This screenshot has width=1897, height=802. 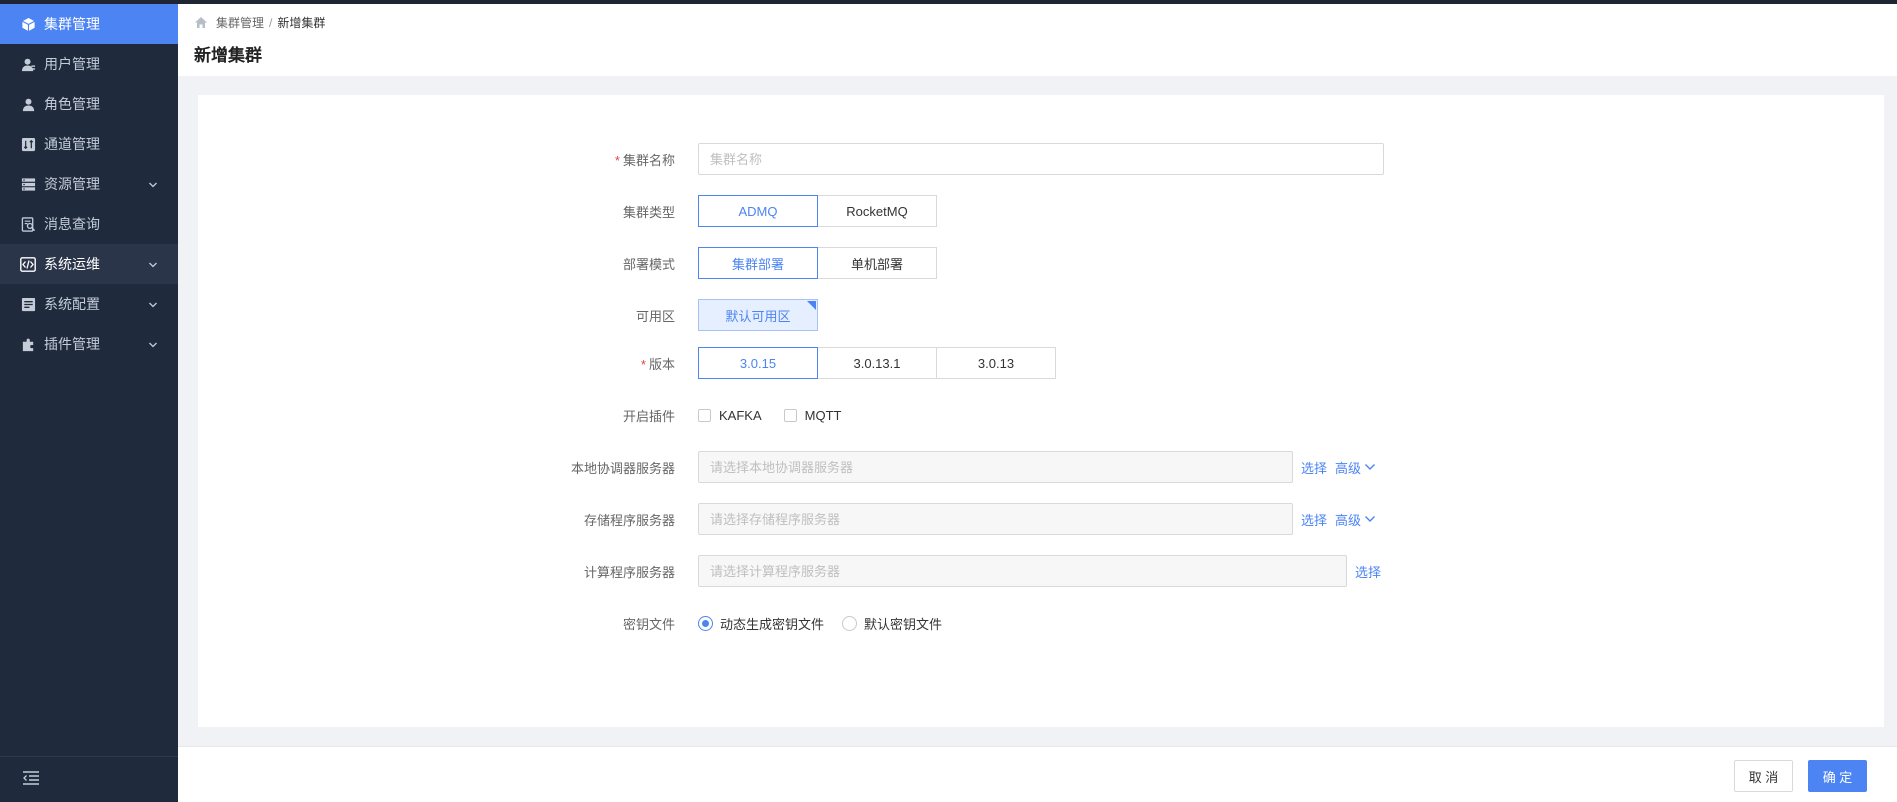 I want to click on selected-corner-icon, so click(x=811, y=305).